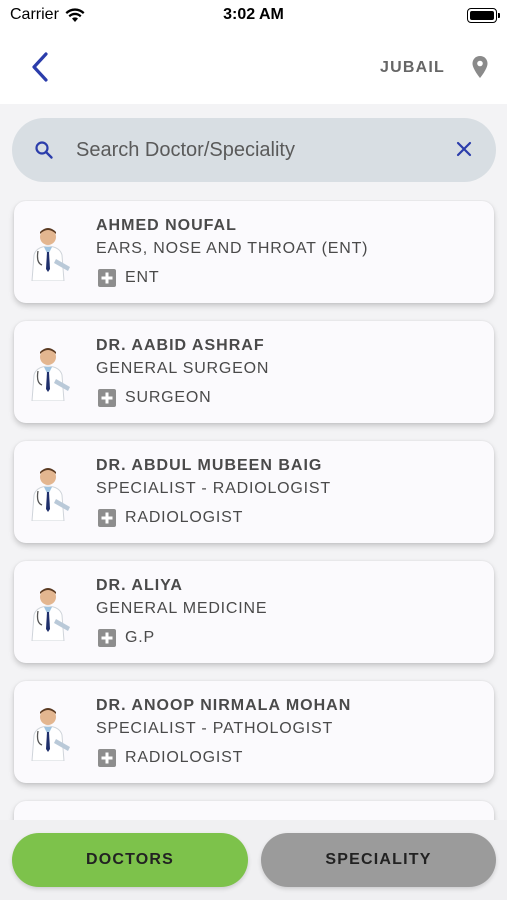  Describe the element at coordinates (215, 728) in the screenshot. I see `doctor-department: SPECIALIST - PATHOLOGIST` at that location.